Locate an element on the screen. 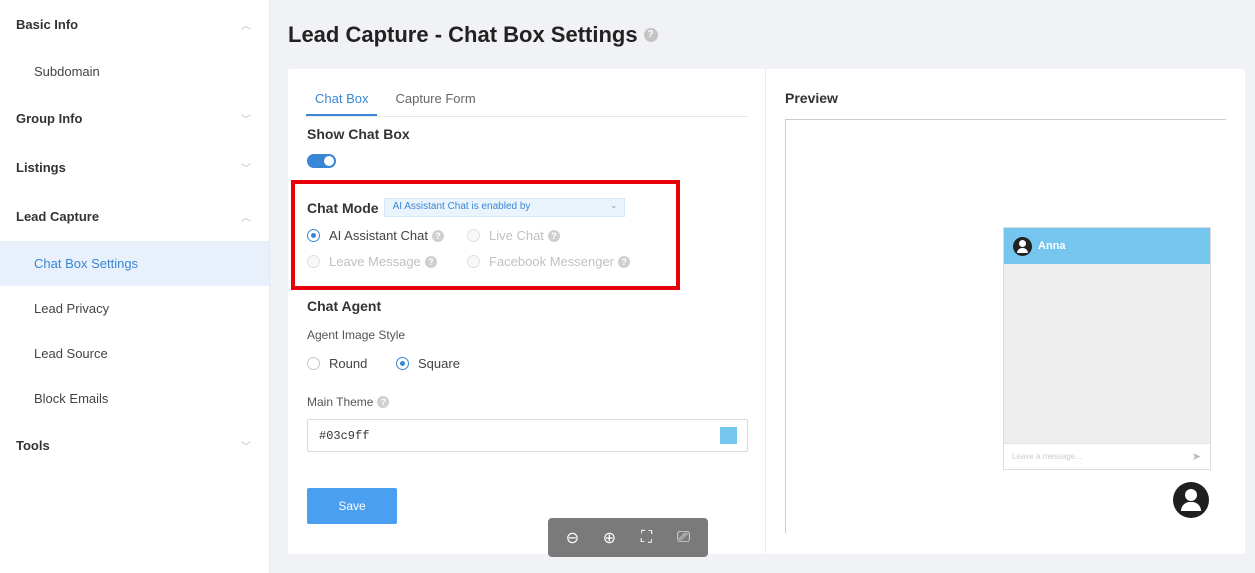 The height and width of the screenshot is (573, 1255). main-theme-value: #03c9ff is located at coordinates (344, 436).